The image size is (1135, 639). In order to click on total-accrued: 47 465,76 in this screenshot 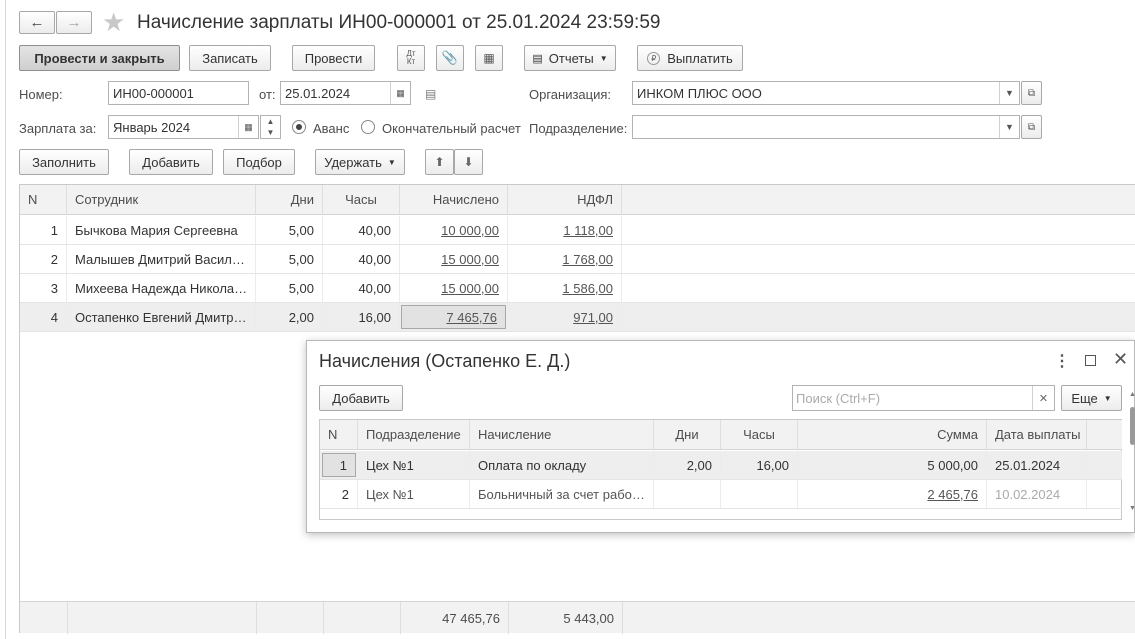, I will do `click(471, 618)`.